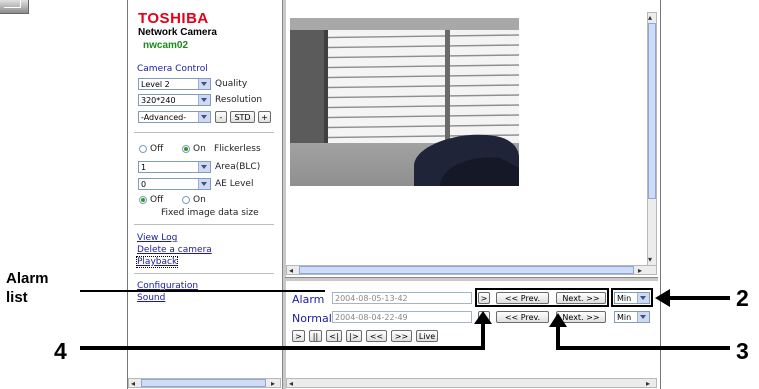 The height and width of the screenshot is (389, 759). I want to click on callout-3-arrow-line, so click(643, 348).